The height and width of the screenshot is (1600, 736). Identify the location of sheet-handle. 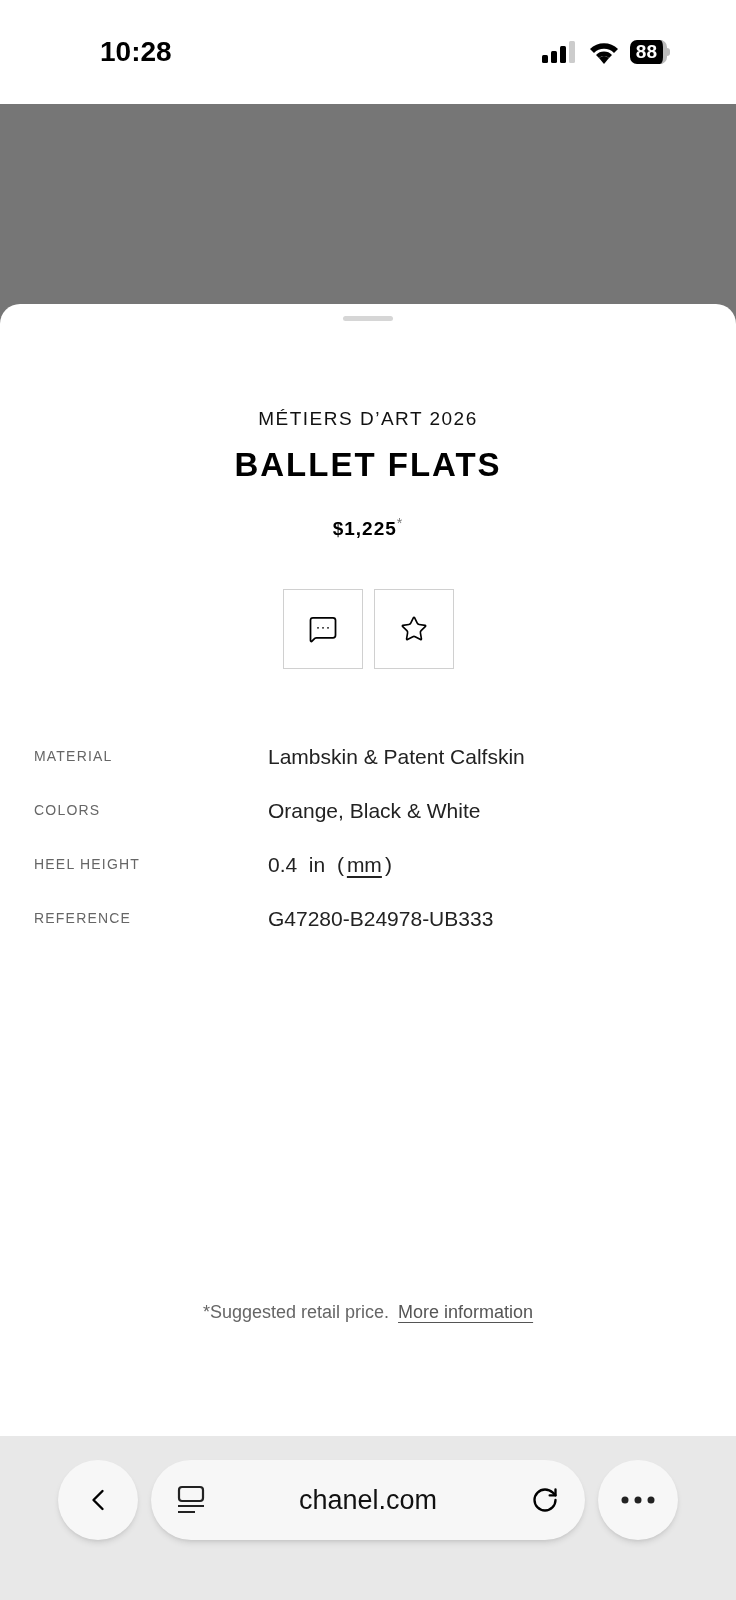
(368, 318).